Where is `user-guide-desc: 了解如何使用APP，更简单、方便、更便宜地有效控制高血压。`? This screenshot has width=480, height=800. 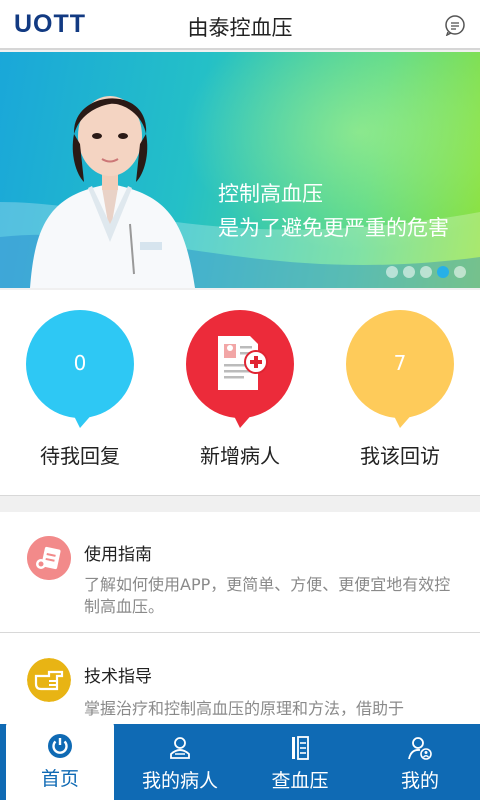 user-guide-desc: 了解如何使用APP，更简单、方便、更便宜地有效控制高血压。 is located at coordinates (267, 595).